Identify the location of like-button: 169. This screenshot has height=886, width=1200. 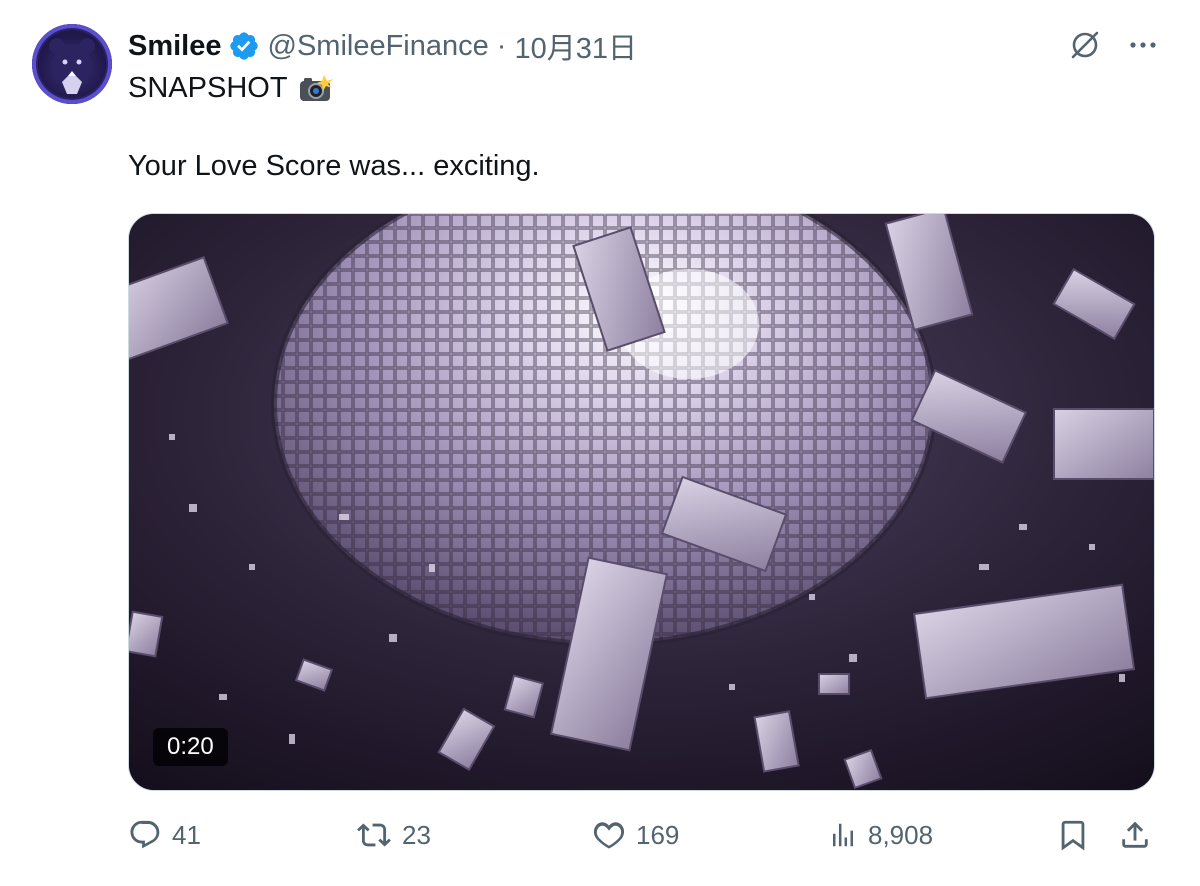
(635, 835).